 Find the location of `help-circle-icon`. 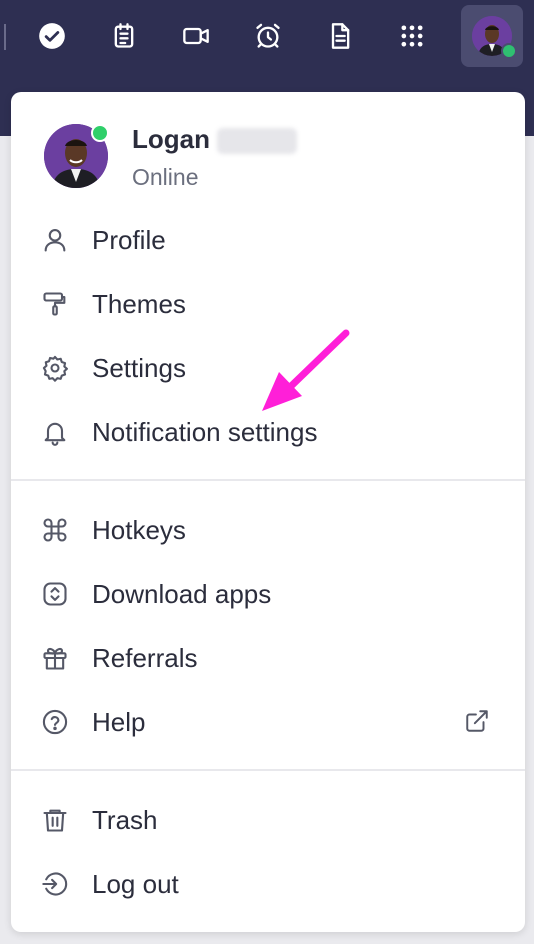

help-circle-icon is located at coordinates (55, 722).